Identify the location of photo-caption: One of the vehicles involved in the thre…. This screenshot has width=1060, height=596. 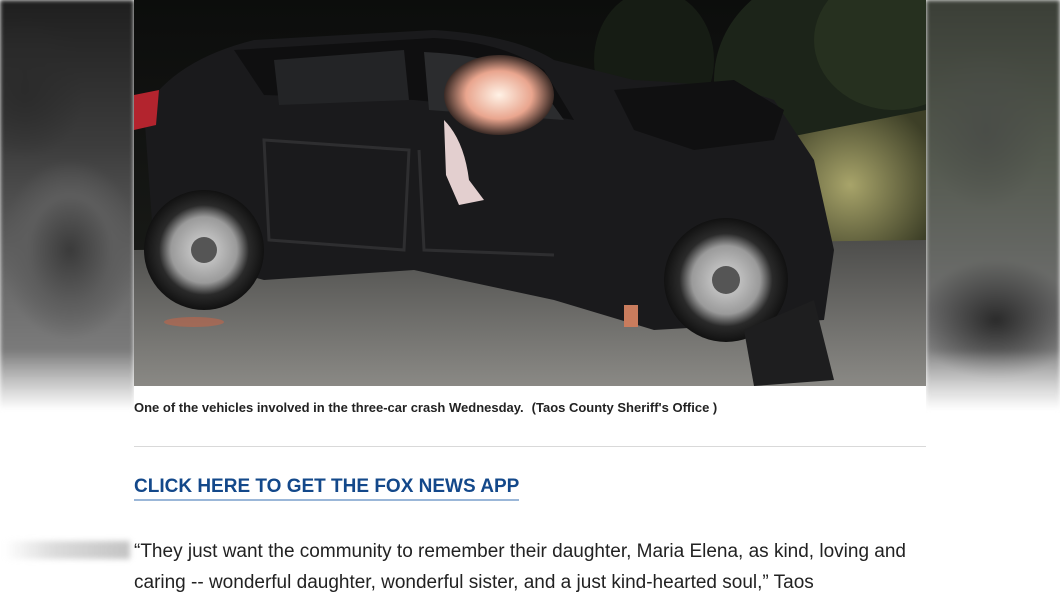
(425, 407).